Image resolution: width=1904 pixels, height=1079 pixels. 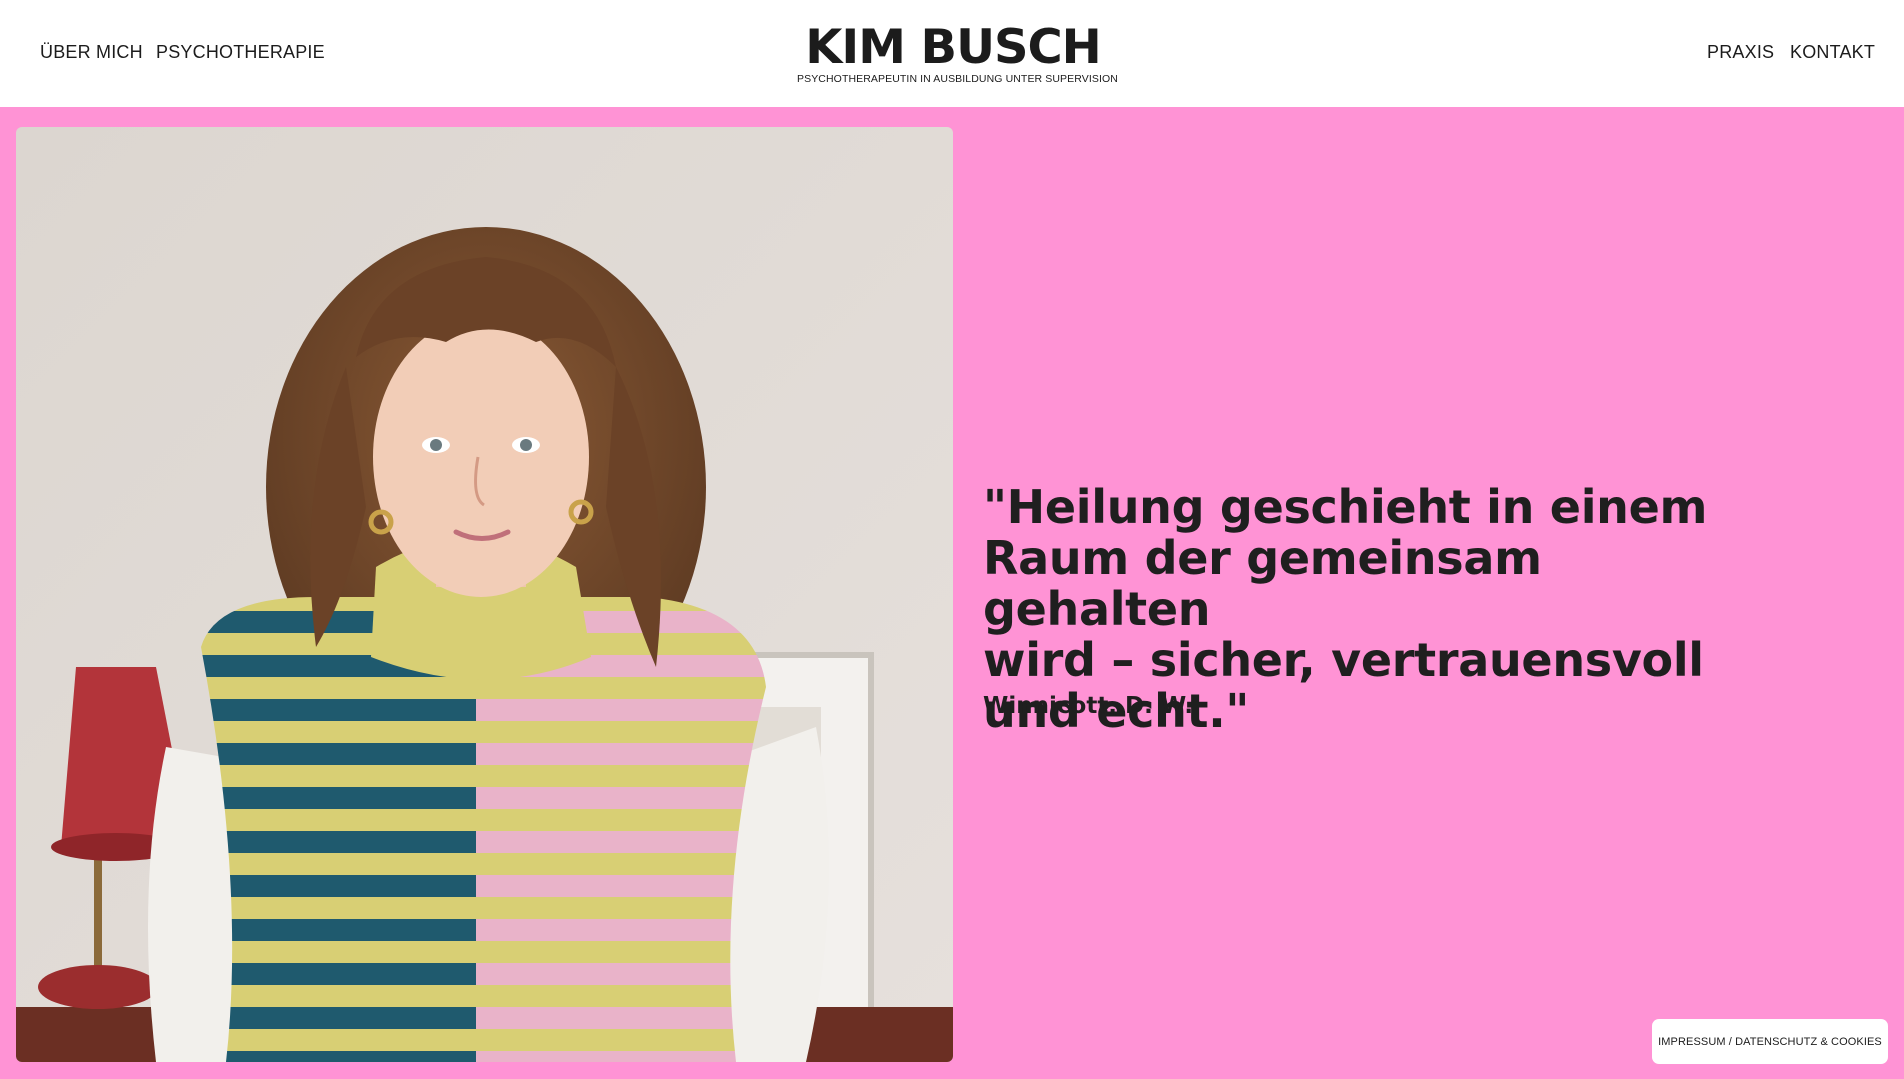 I want to click on quote-line: wird – sicher, vertrauensvoll, so click(x=1343, y=660).